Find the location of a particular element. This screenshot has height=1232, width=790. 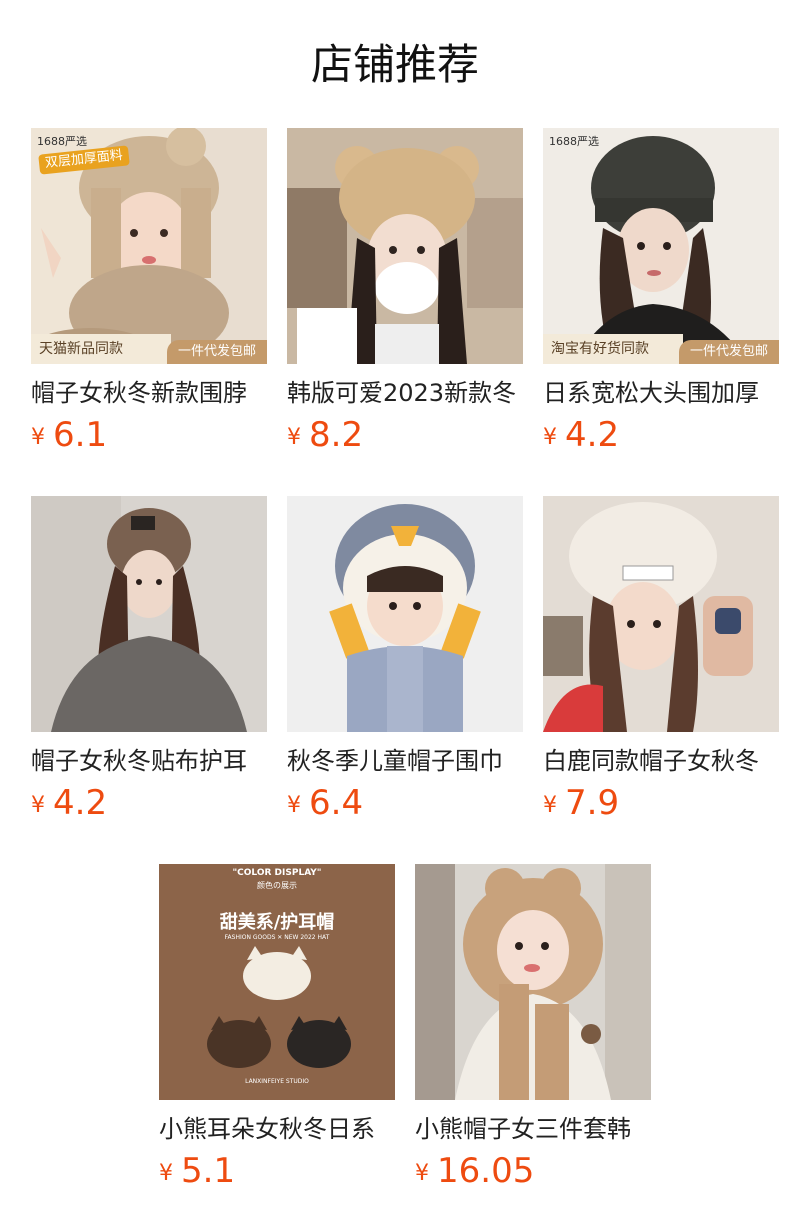

product-tags: 天猫新品同款 一件代发包邮 is located at coordinates (149, 349).